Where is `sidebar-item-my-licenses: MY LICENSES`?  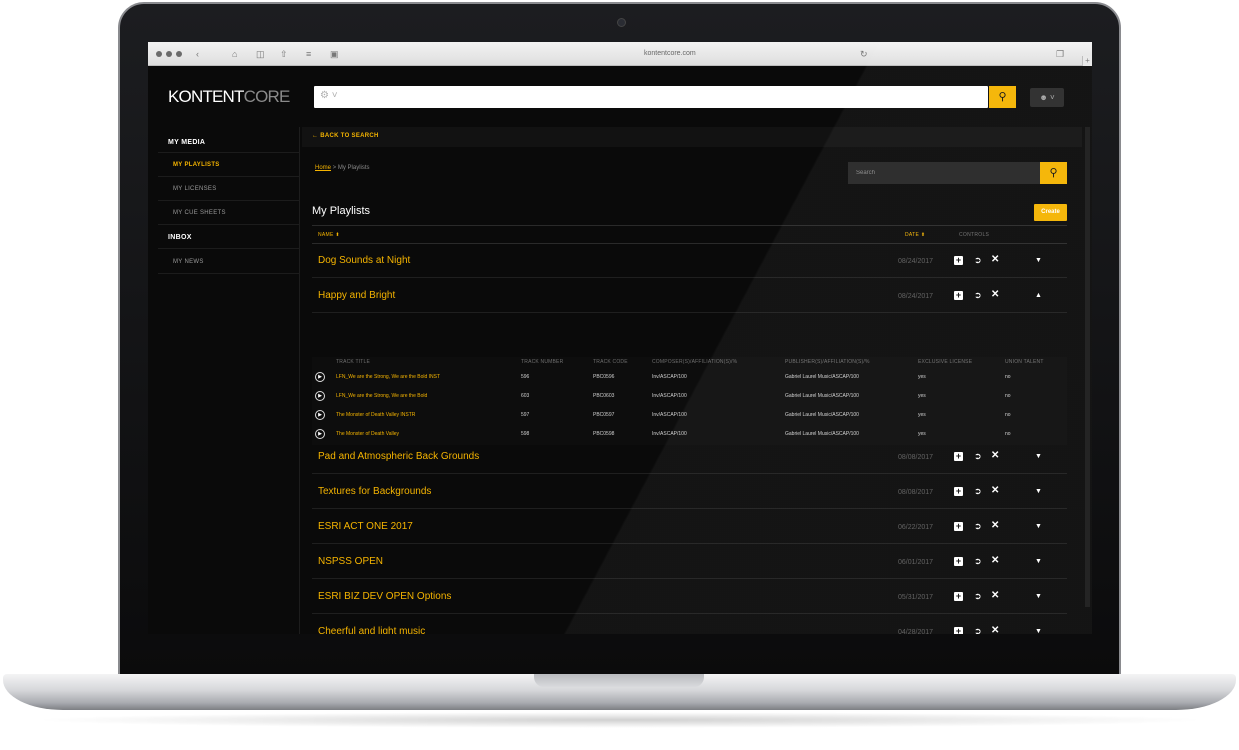 sidebar-item-my-licenses: MY LICENSES is located at coordinates (195, 189).